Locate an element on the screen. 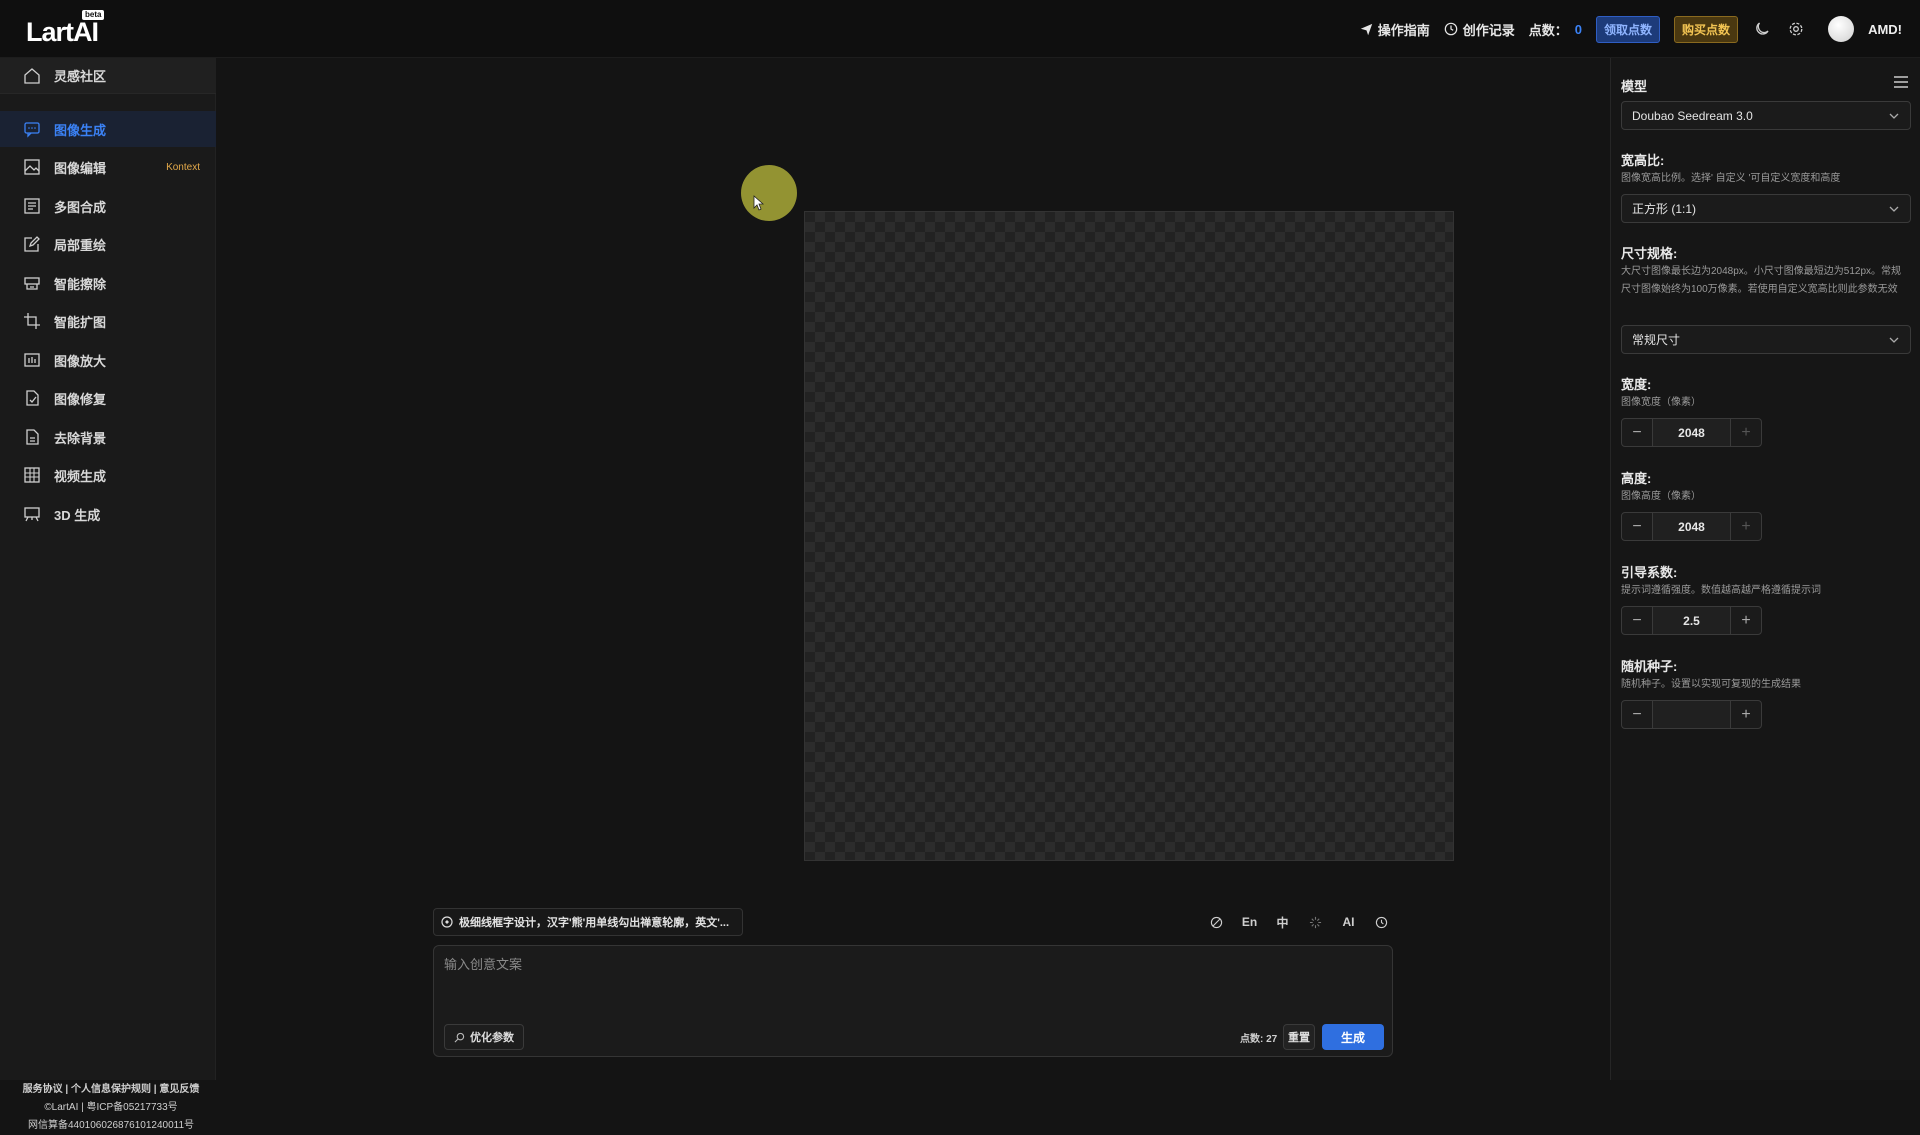 The width and height of the screenshot is (1920, 1135). file-icon is located at coordinates (32, 437).